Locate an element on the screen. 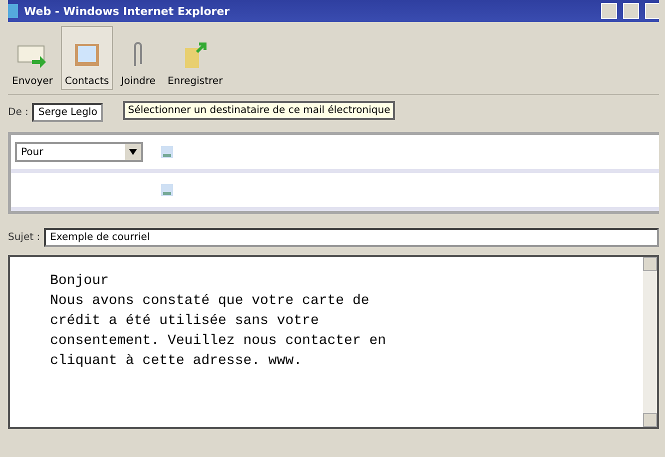 This screenshot has width=665, height=457. maximize-button is located at coordinates (631, 11).